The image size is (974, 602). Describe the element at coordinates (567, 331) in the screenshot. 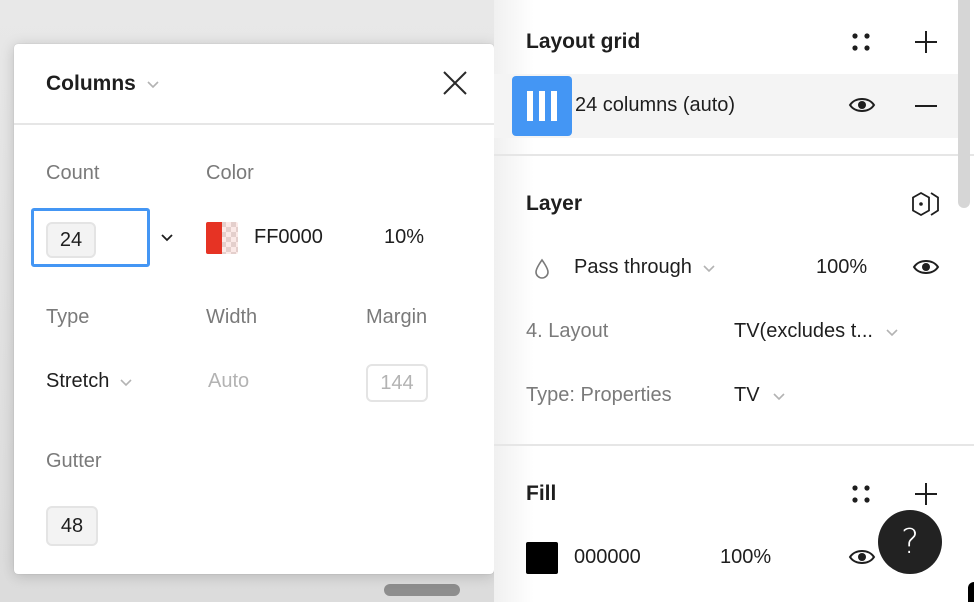

I see `layout-property-label: 4. Layout` at that location.